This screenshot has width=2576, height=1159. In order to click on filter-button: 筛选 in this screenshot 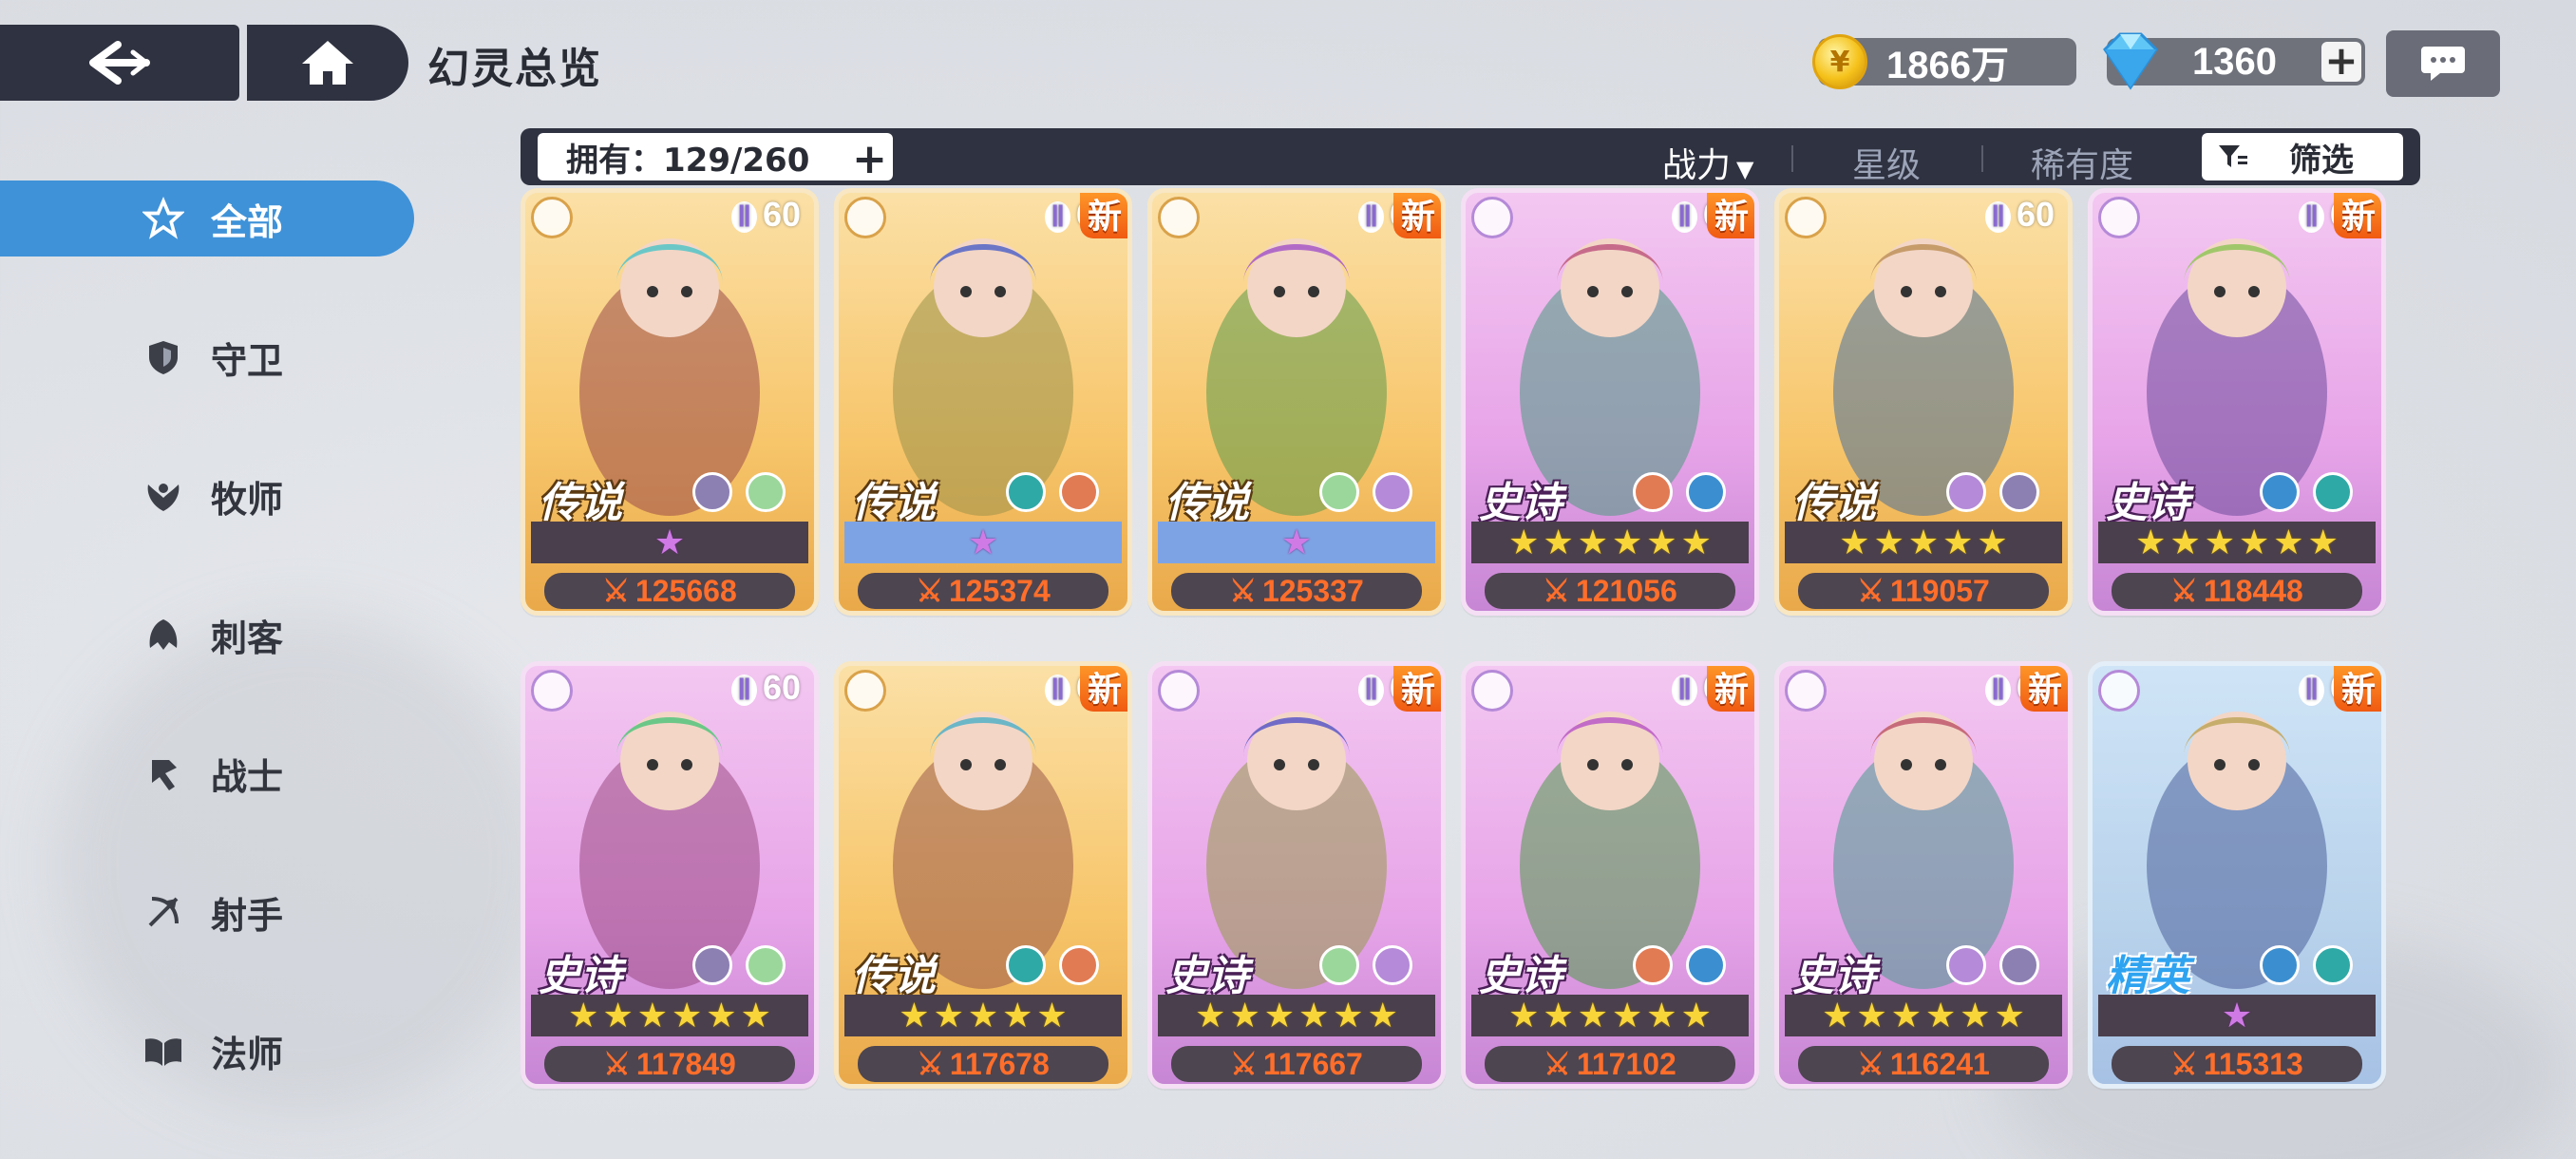, I will do `click(2302, 156)`.